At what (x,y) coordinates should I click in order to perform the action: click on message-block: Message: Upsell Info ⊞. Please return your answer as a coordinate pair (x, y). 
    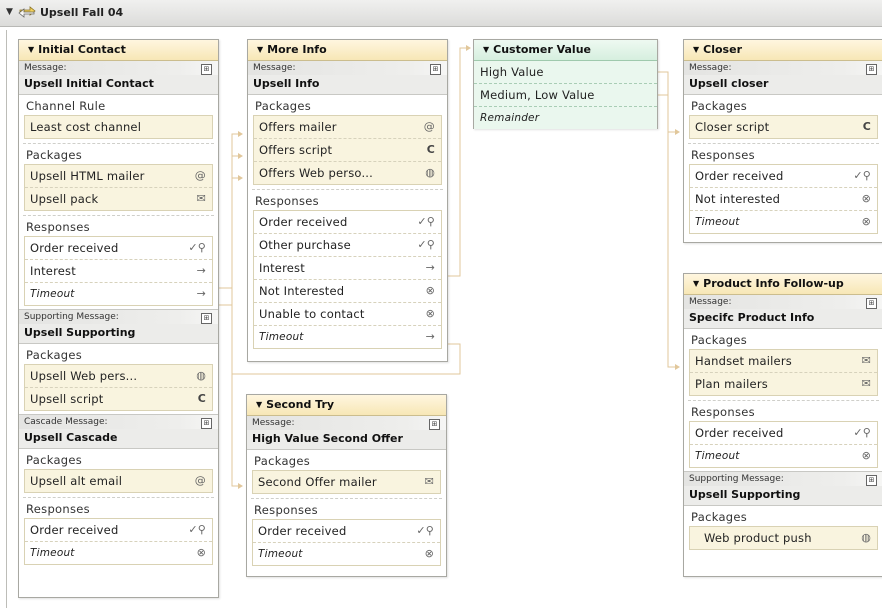
    Looking at the image, I should click on (347, 78).